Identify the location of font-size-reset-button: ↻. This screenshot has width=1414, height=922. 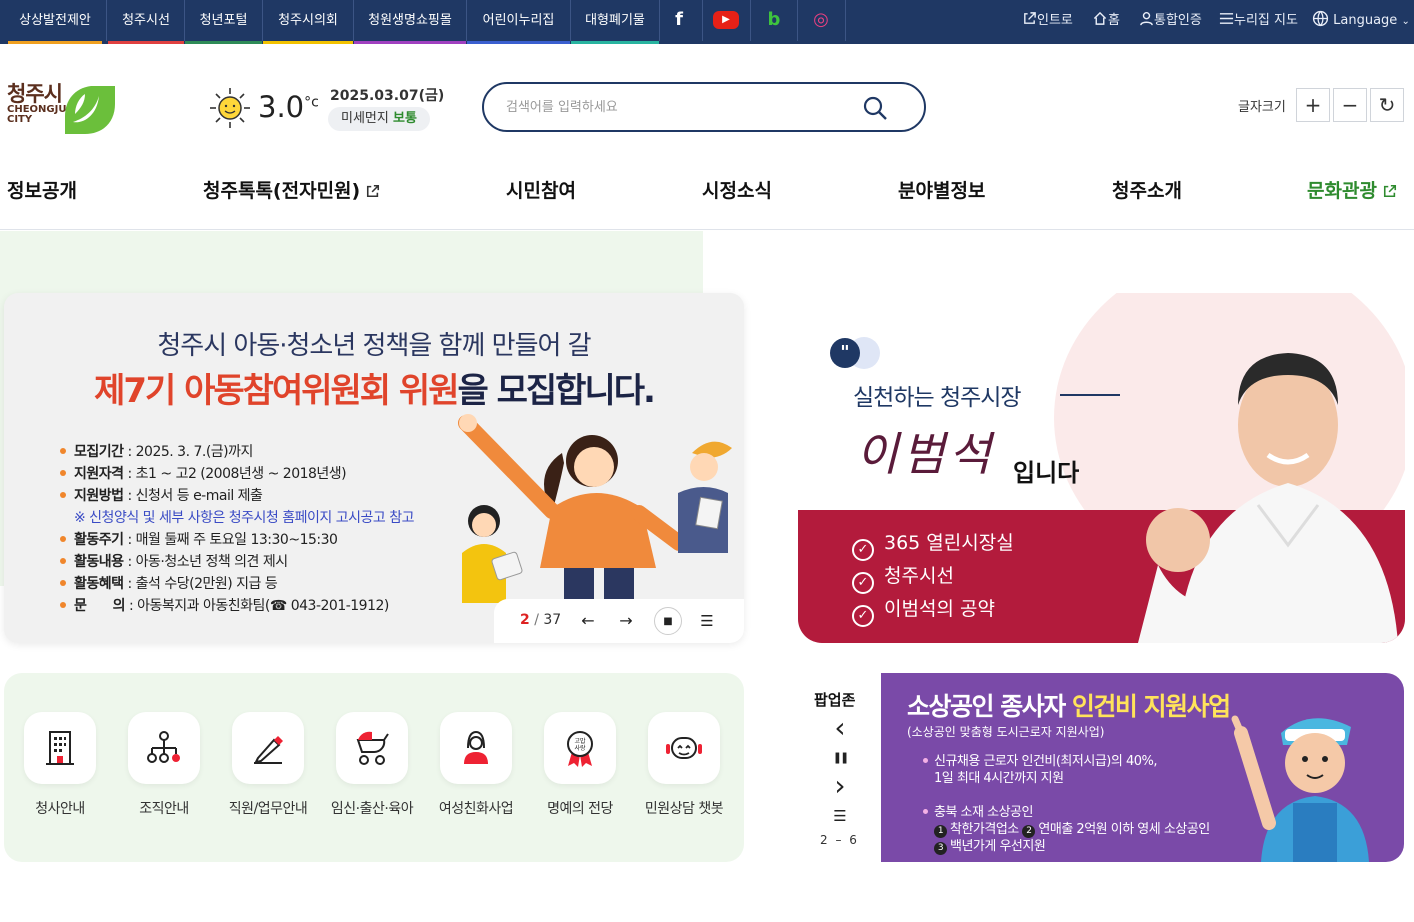
(1387, 105).